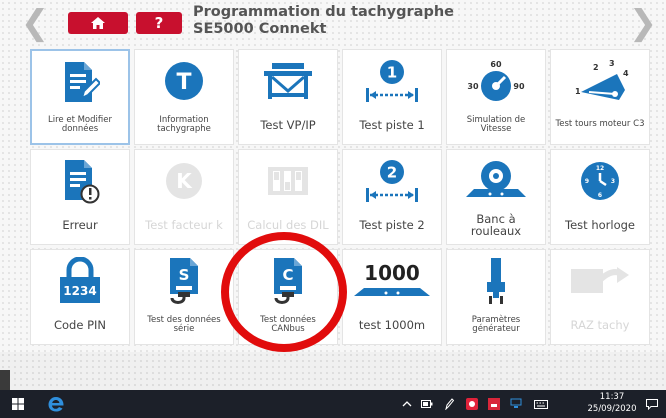 The image size is (666, 418). I want to click on tile-tachograph-information: T Information tachygraphe, so click(184, 97).